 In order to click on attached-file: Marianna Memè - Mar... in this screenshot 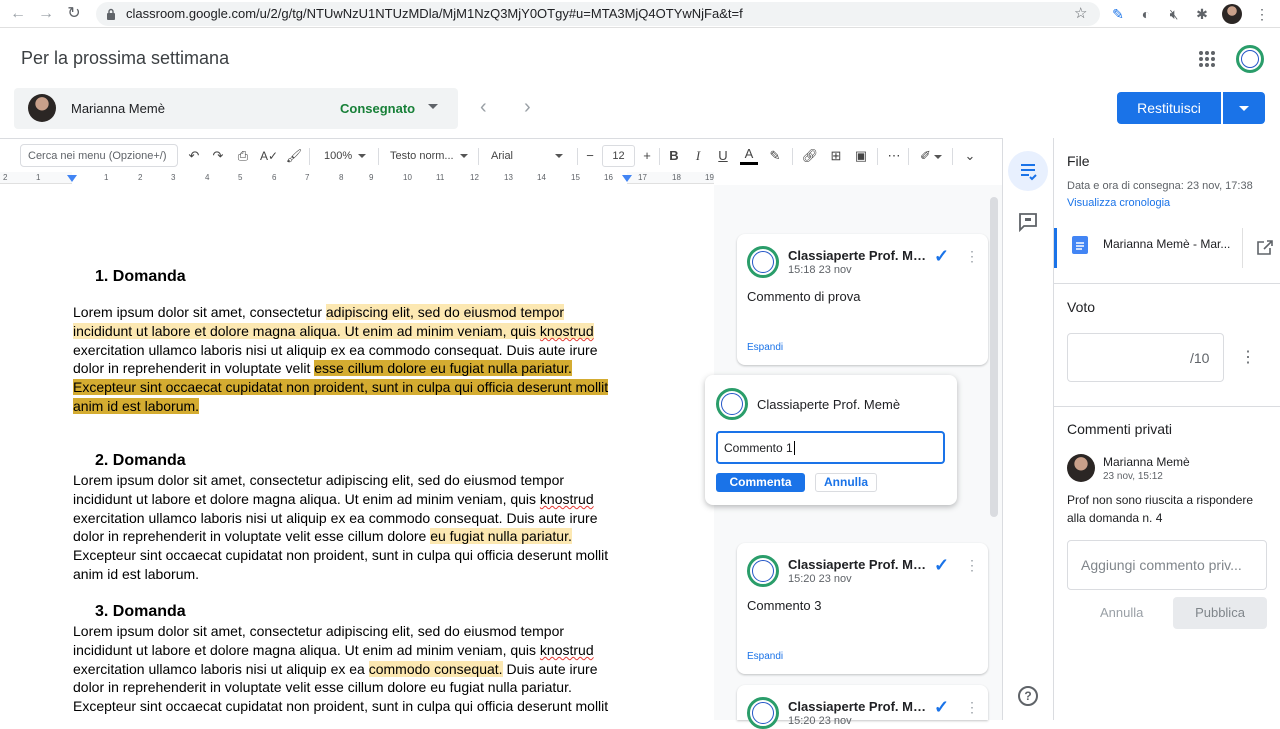, I will do `click(1167, 248)`.